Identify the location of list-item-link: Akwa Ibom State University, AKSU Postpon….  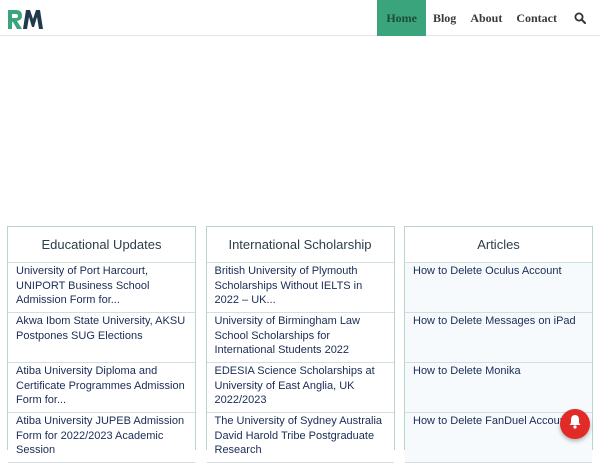
(101, 328).